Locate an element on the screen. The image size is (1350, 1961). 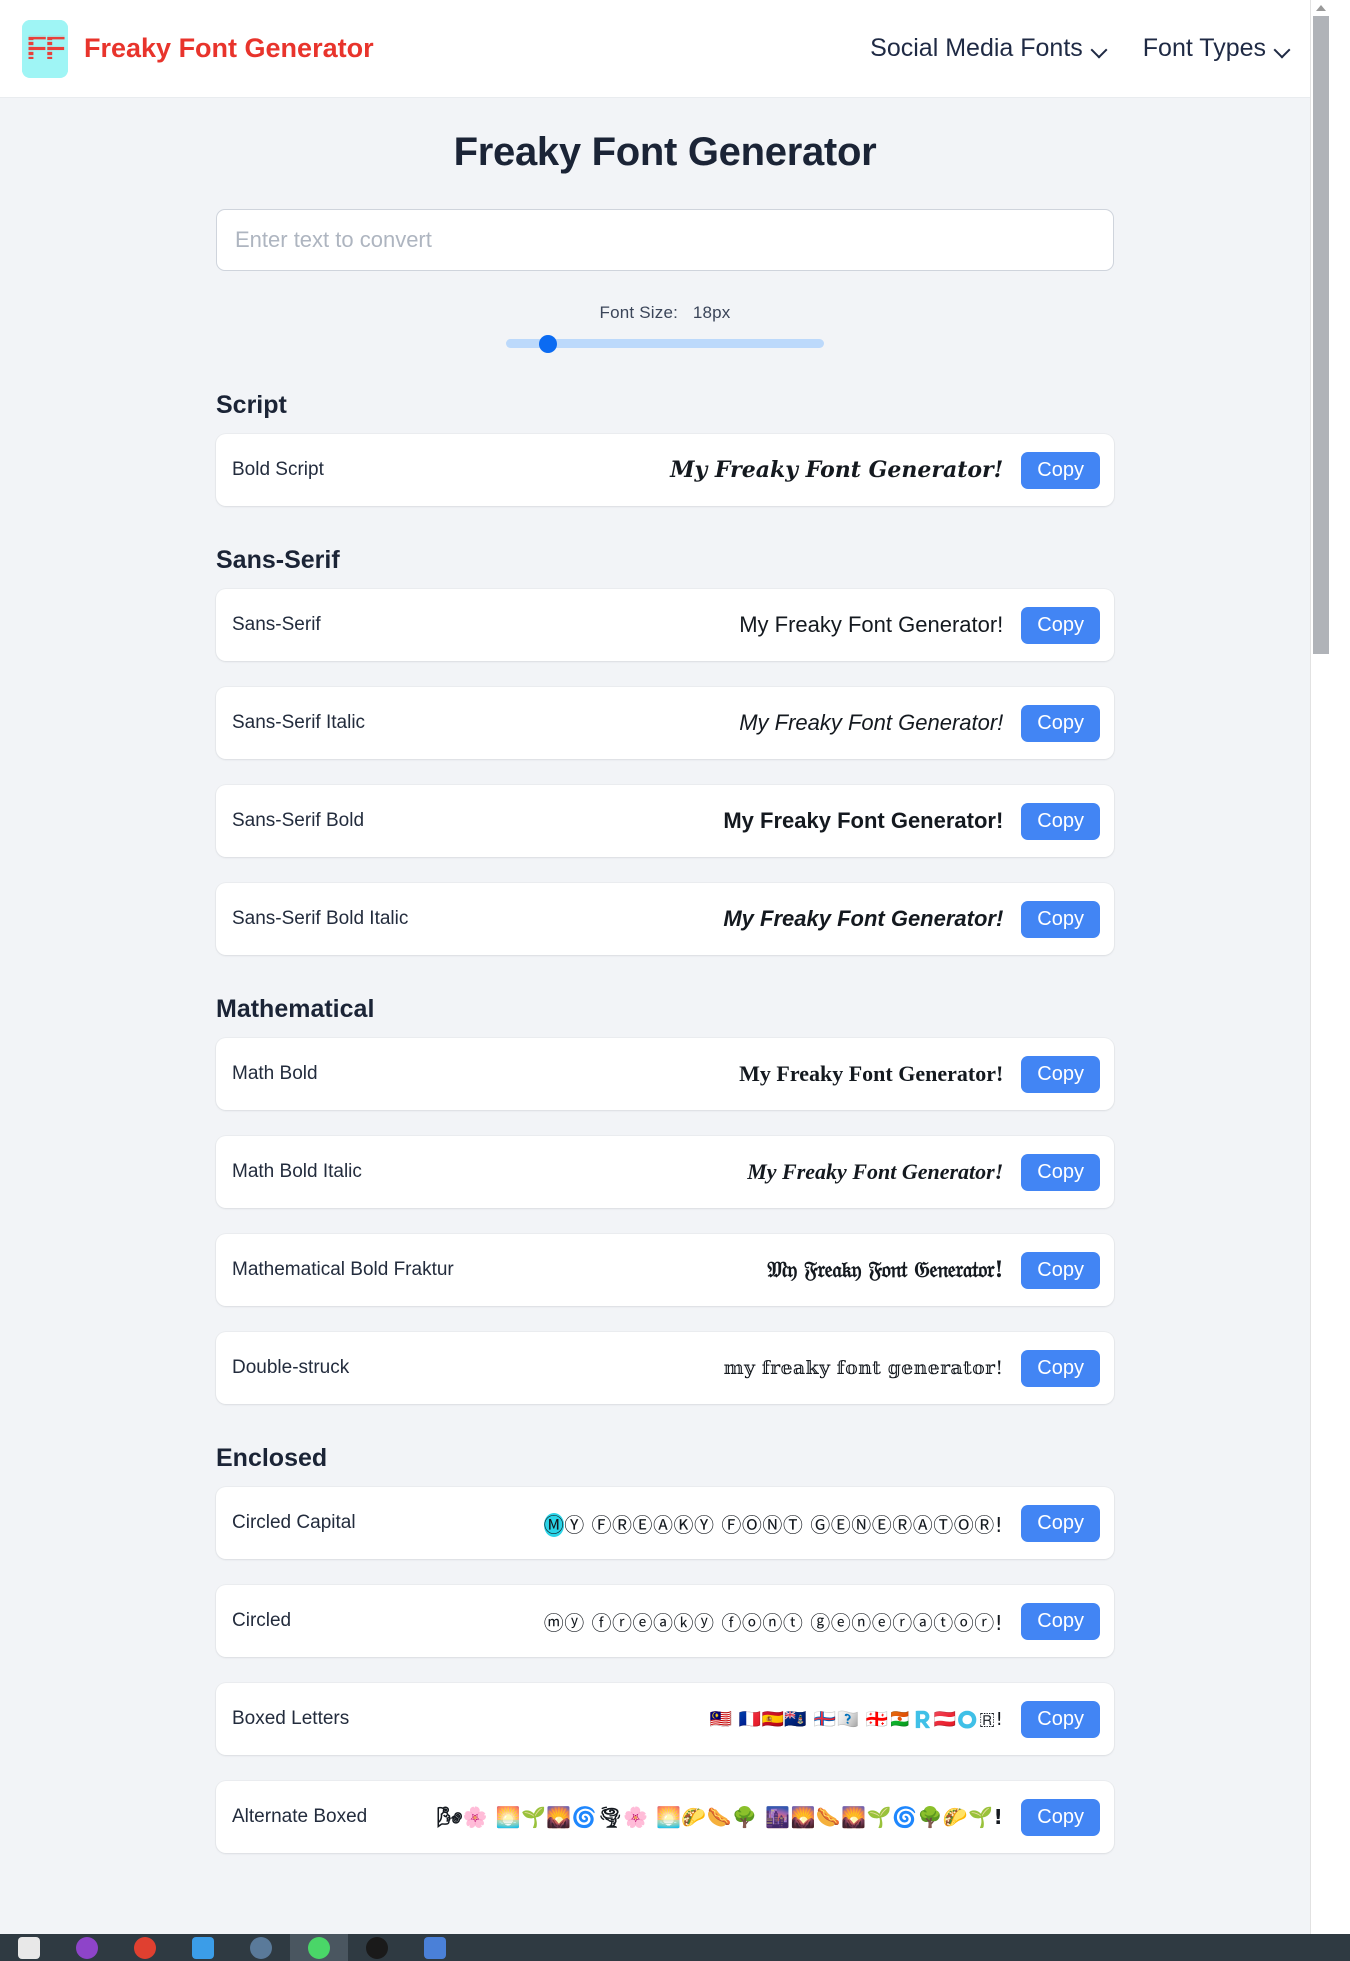
section-heading: Mathematical is located at coordinates (295, 1009).